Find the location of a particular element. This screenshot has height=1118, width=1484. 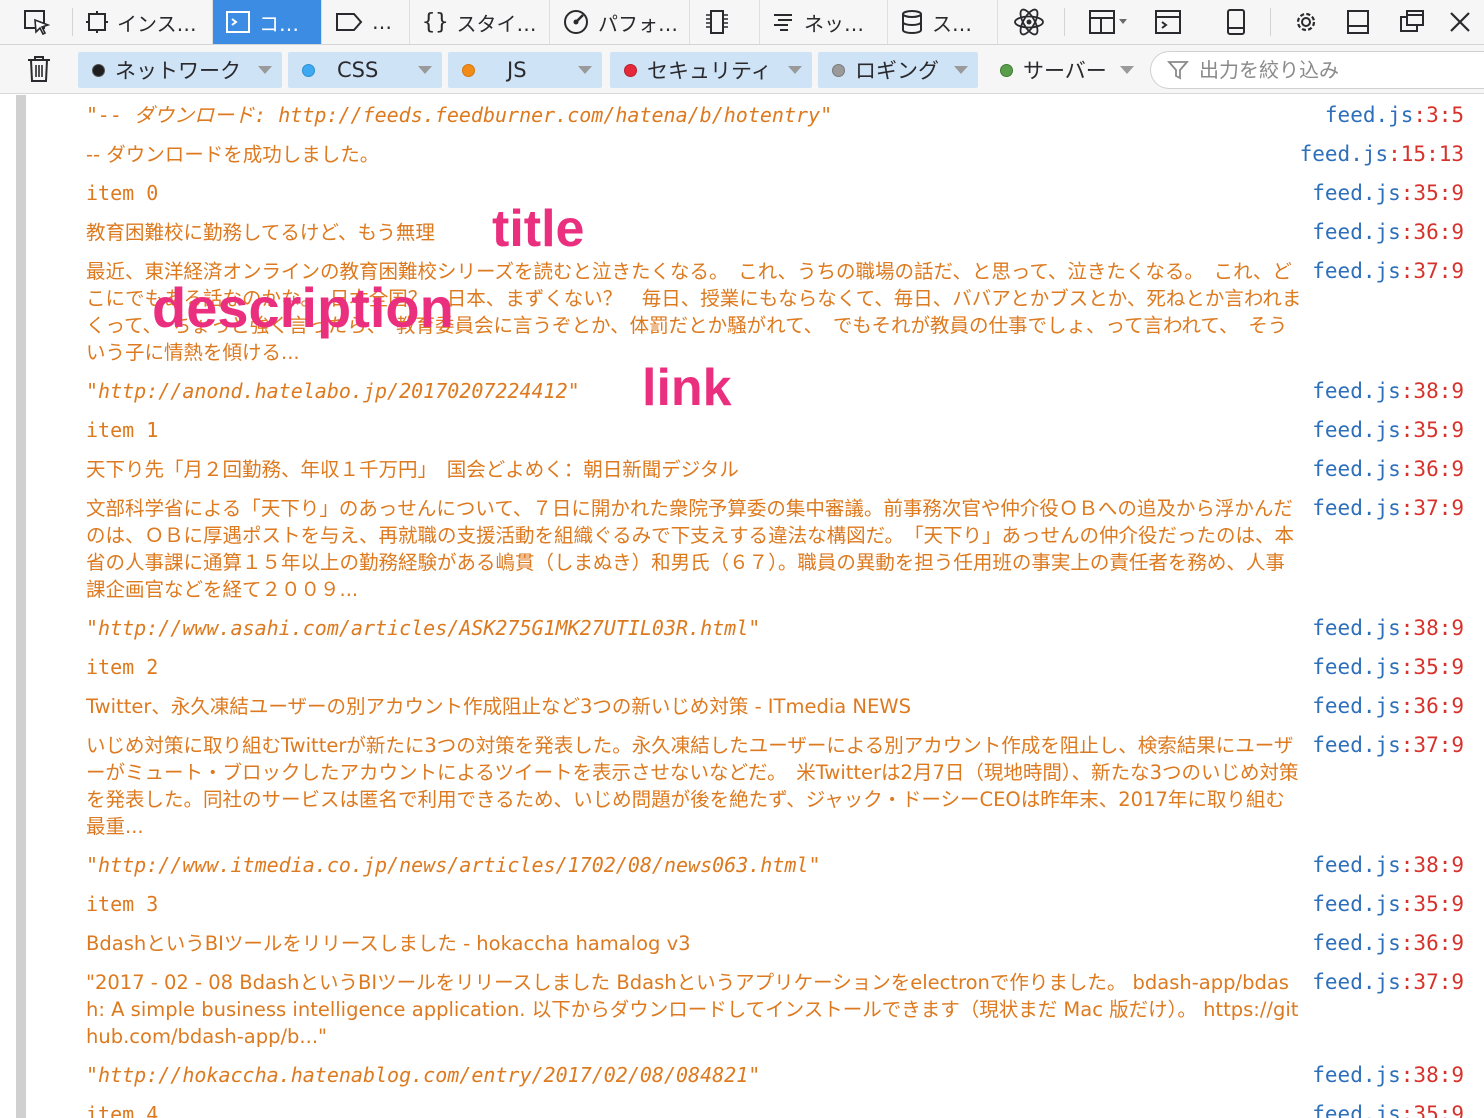

filter-logging-button: ロギング is located at coordinates (898, 70).